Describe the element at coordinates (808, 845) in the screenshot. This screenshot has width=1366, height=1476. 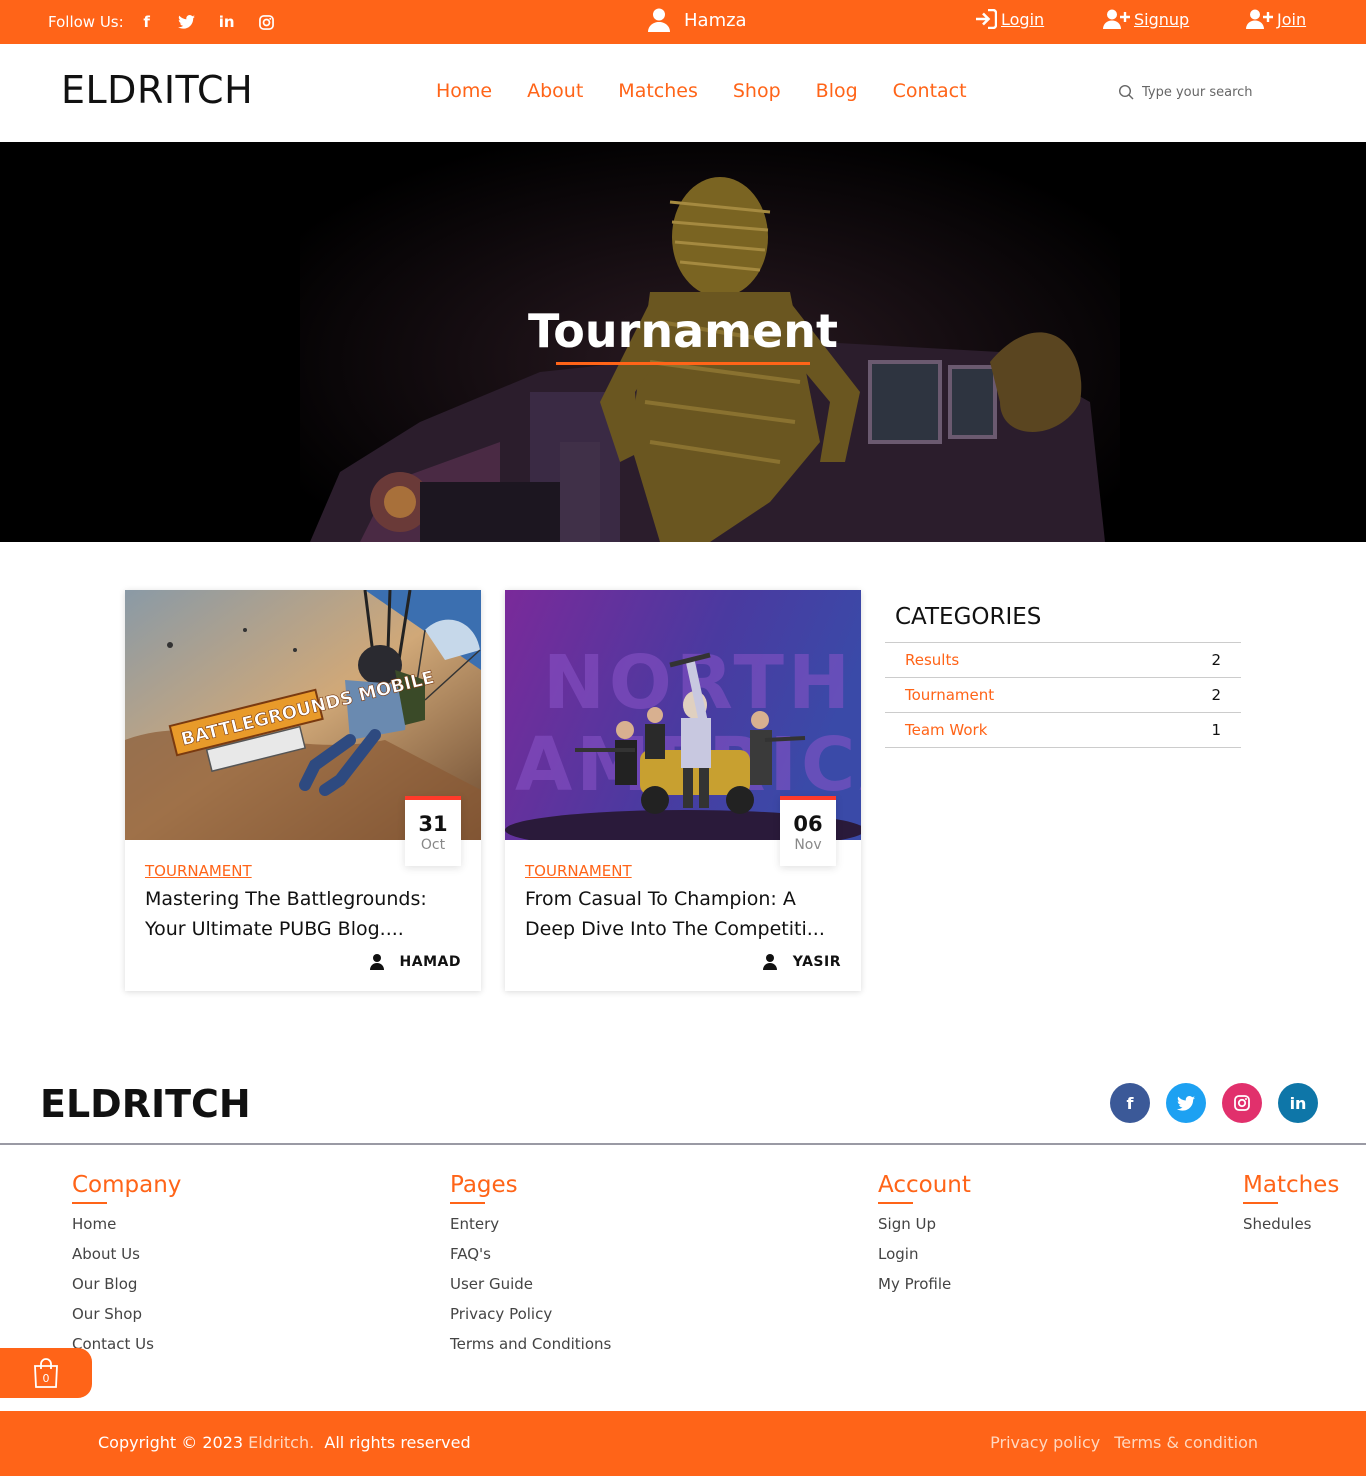
I see `post-month: Nov` at that location.